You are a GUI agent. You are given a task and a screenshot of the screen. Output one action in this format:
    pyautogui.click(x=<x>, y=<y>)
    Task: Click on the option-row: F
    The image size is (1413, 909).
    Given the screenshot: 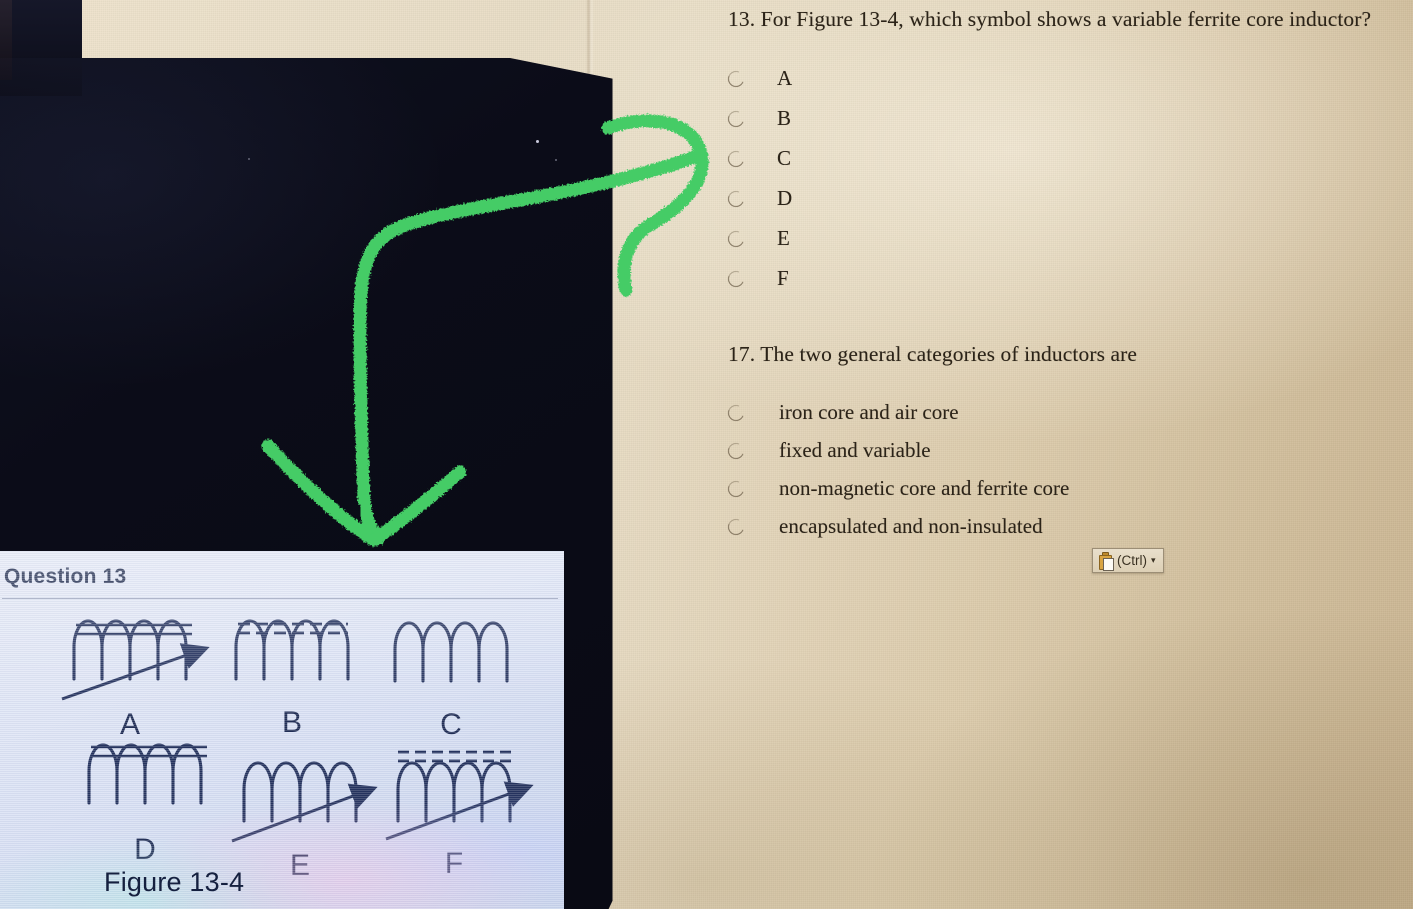 What is the action you would take?
    pyautogui.click(x=1066, y=279)
    